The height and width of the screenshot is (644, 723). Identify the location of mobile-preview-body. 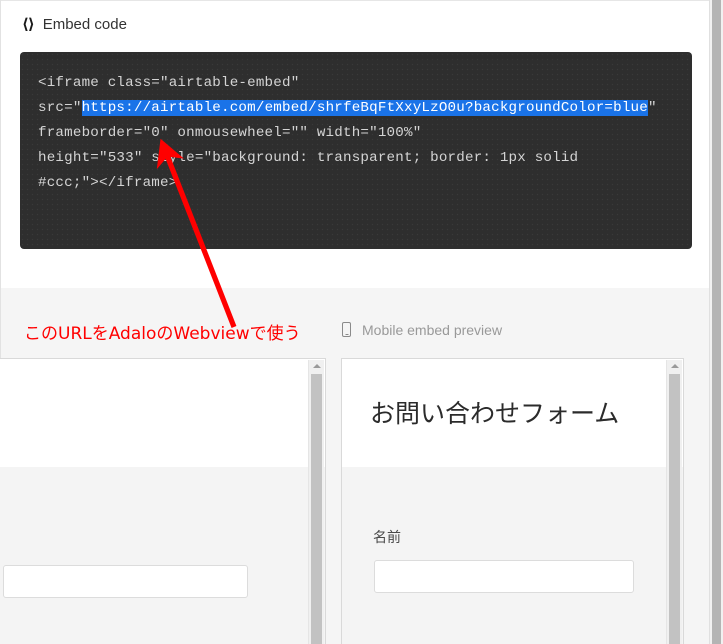
(512, 555).